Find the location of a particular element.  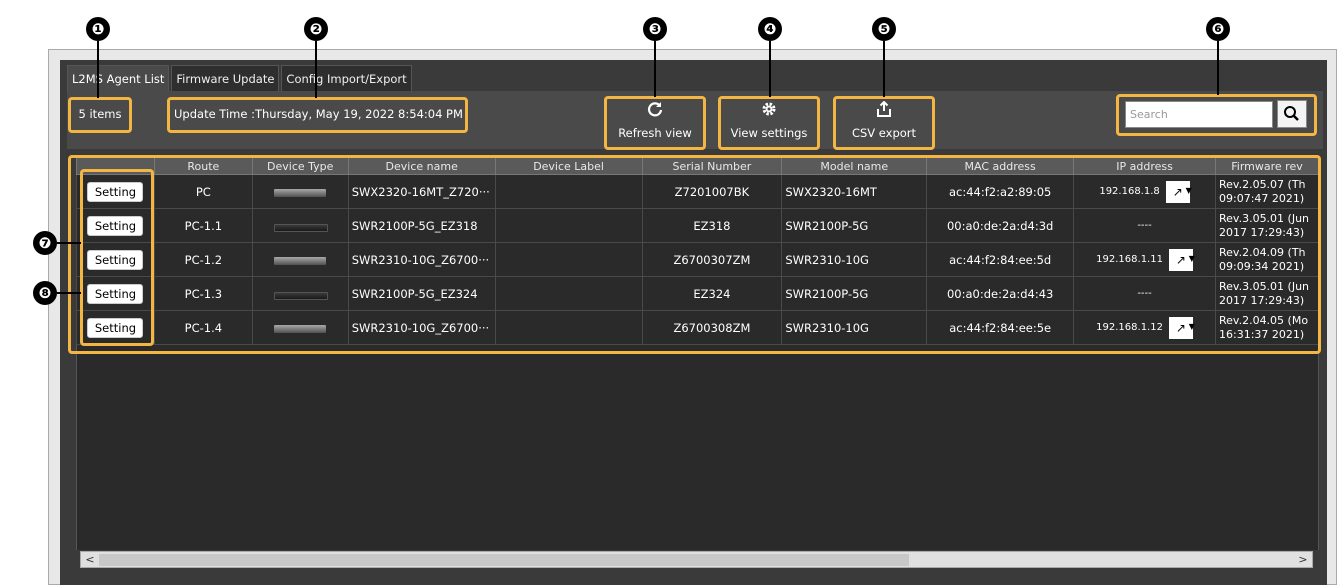

mac-address-cell: ac:44:f2:84:ee:5d is located at coordinates (1000, 259).